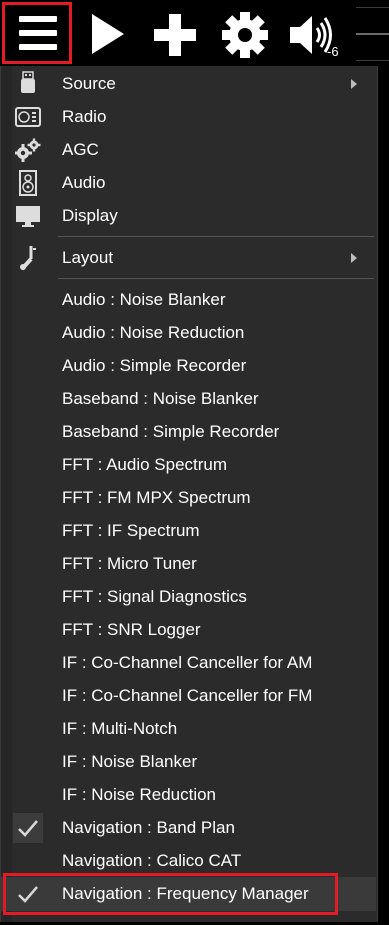 The image size is (389, 925). Describe the element at coordinates (84, 182) in the screenshot. I see `menu-item-label: Audio` at that location.